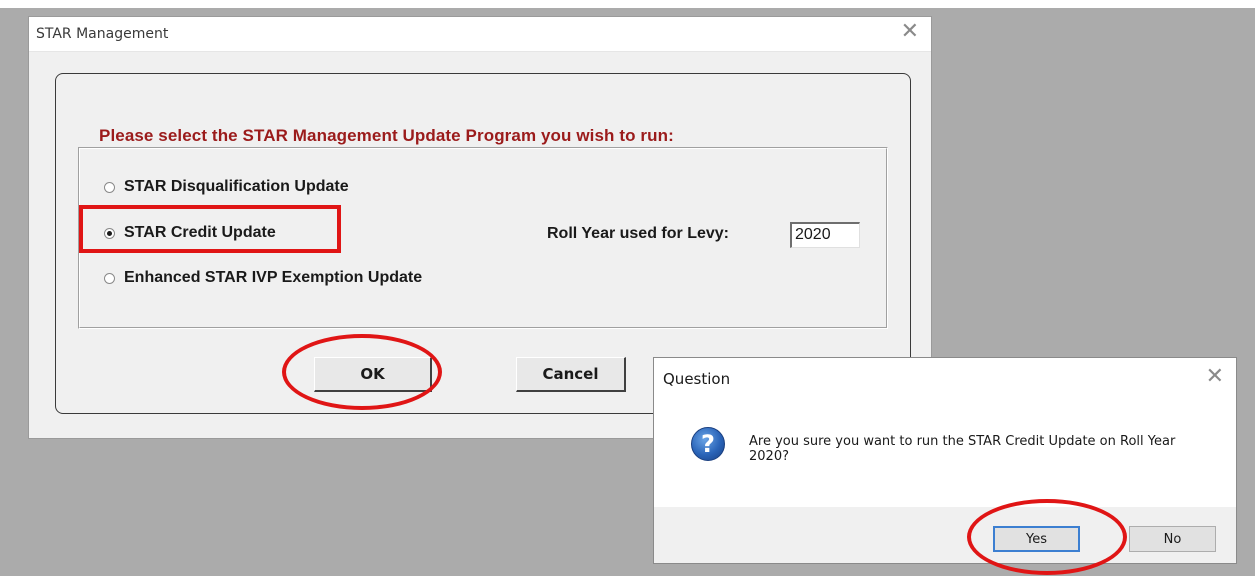  What do you see at coordinates (638, 233) in the screenshot?
I see `roll-year-label: Roll Year used for Levy:` at bounding box center [638, 233].